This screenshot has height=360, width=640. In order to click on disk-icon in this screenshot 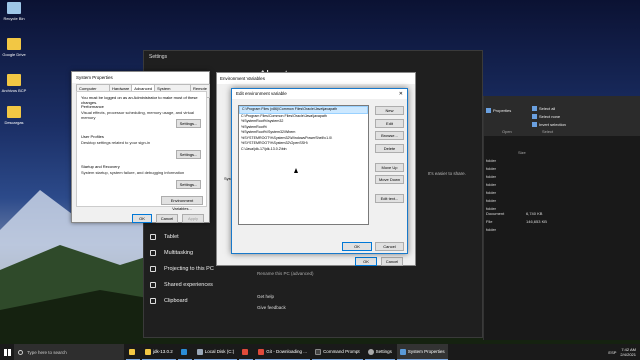, I will do `click(199, 351)`.